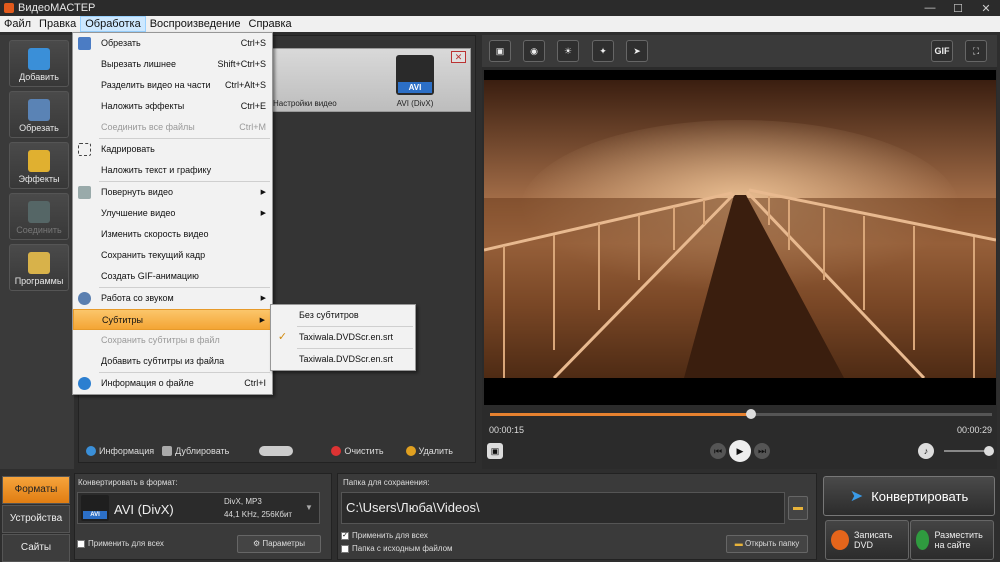 Image resolution: width=1000 pixels, height=562 pixels. Describe the element at coordinates (57, 24) in the screenshot. I see `menu-edit: Правка` at that location.